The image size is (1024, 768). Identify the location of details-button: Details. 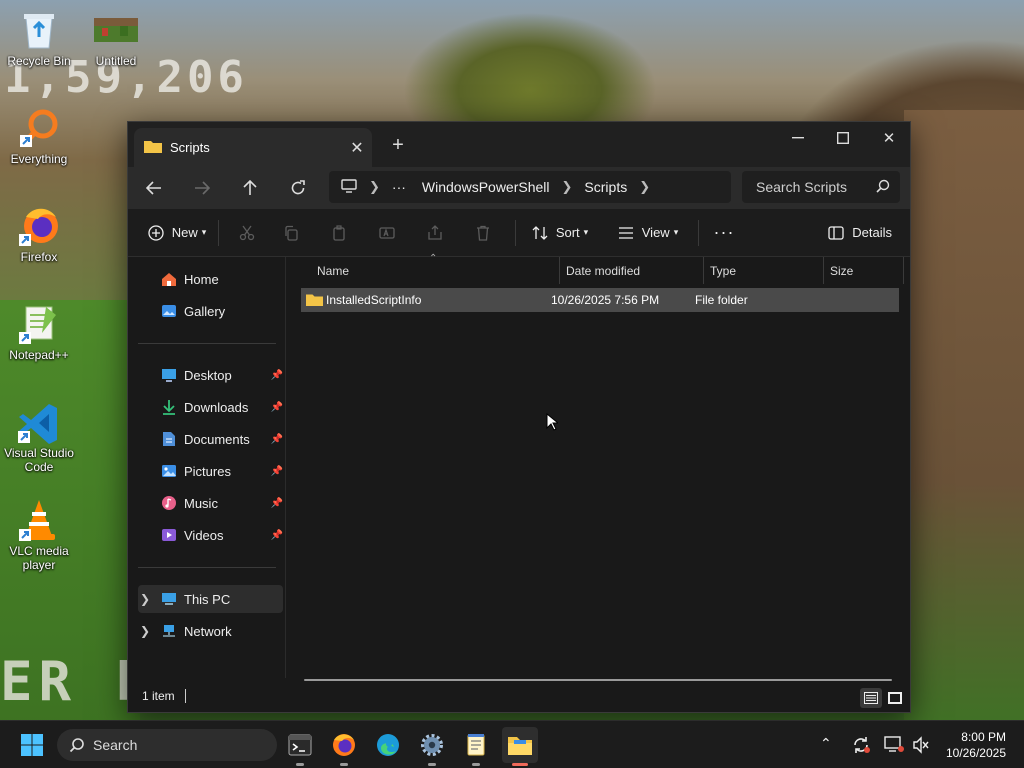
(860, 233).